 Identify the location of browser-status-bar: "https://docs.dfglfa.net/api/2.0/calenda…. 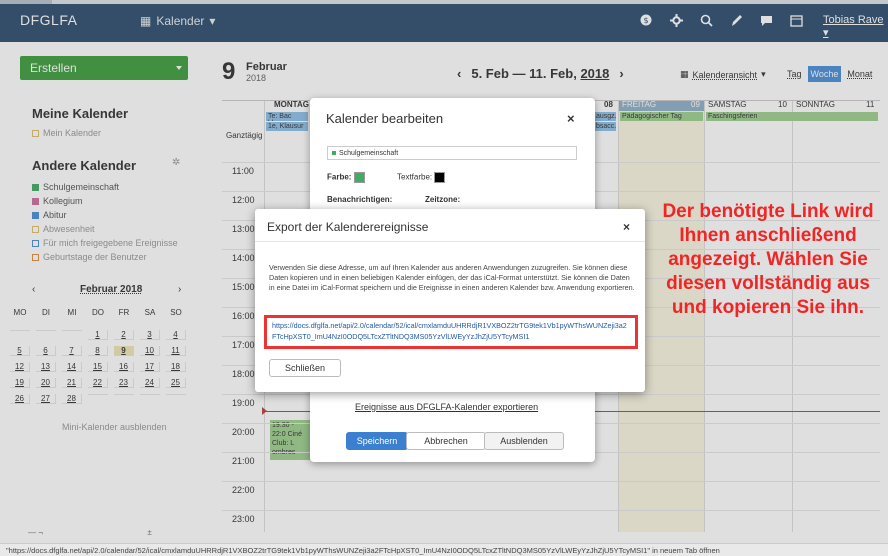
(444, 549).